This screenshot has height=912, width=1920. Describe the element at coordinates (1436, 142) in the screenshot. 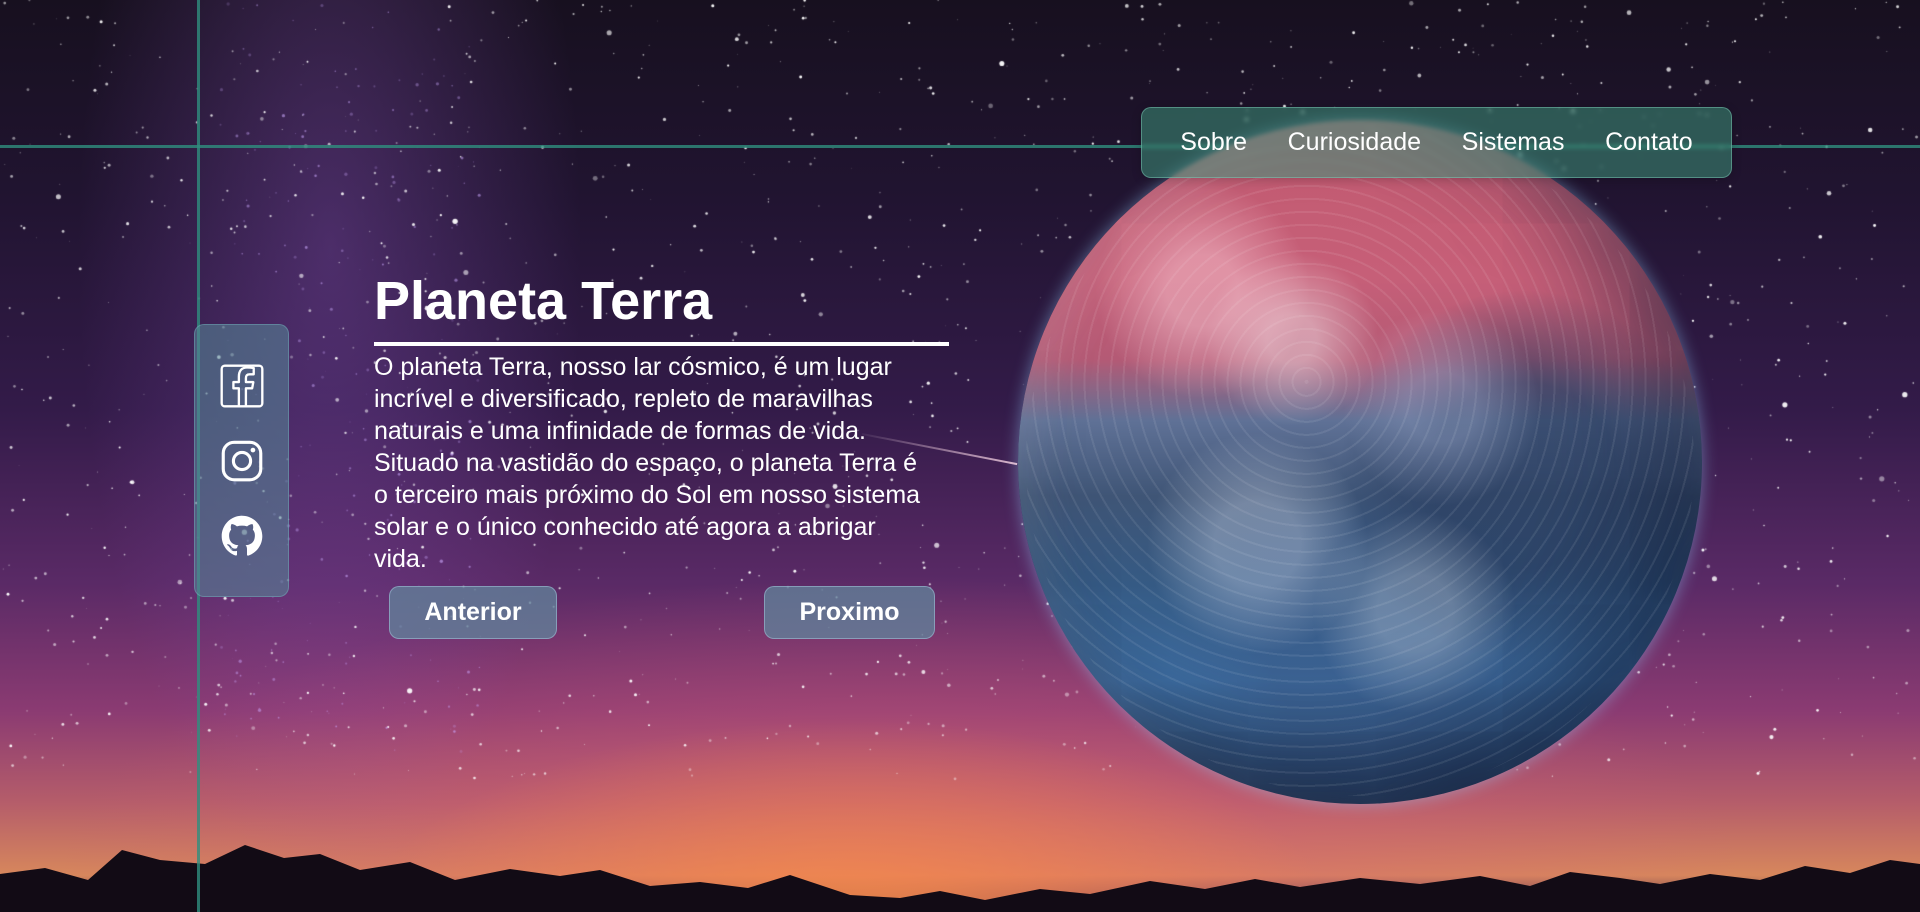

I see `top-navigation: Sobre Curiosidade Sistemas Contato` at that location.